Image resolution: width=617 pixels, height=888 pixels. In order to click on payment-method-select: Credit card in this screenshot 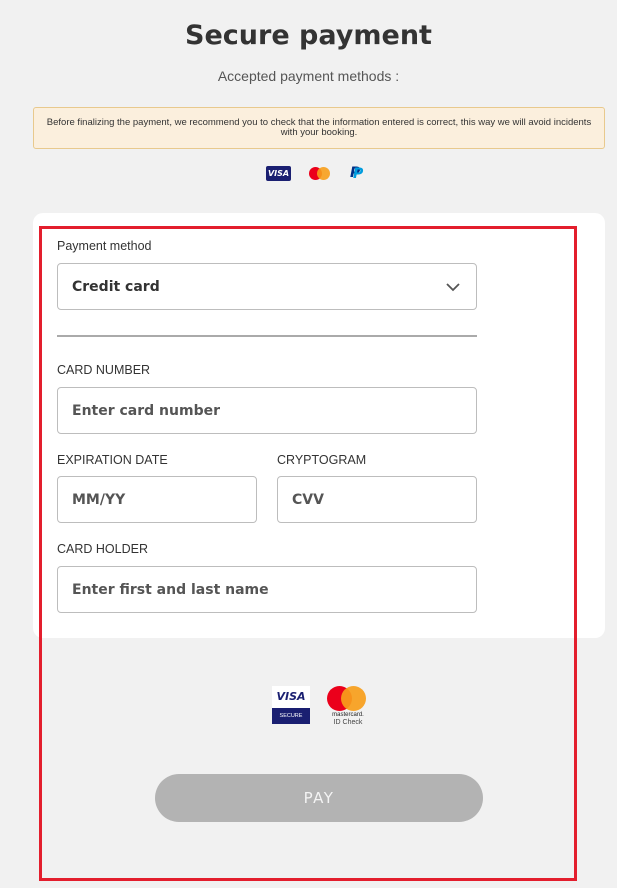, I will do `click(267, 286)`.